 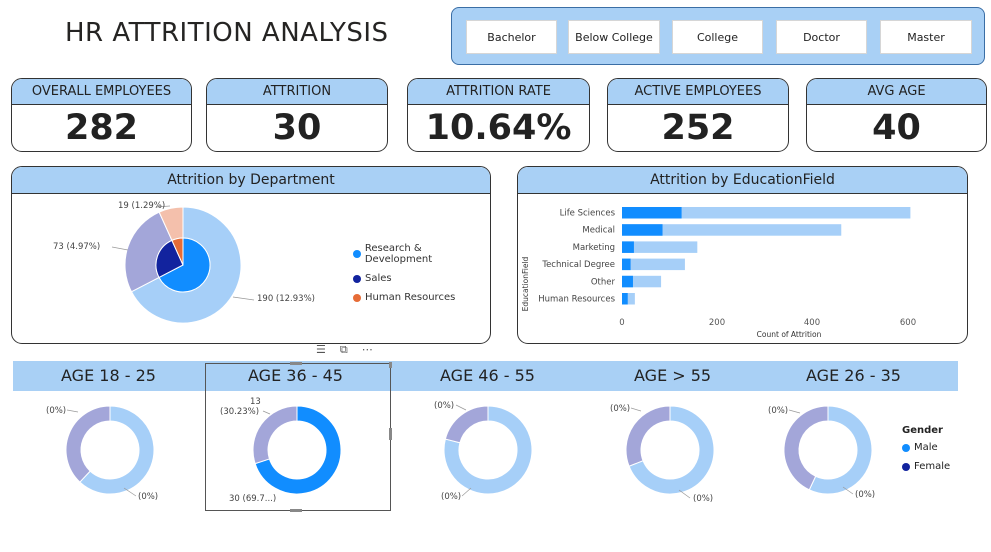 I want to click on slicer-option-bachelor: Bachelor, so click(x=511, y=37).